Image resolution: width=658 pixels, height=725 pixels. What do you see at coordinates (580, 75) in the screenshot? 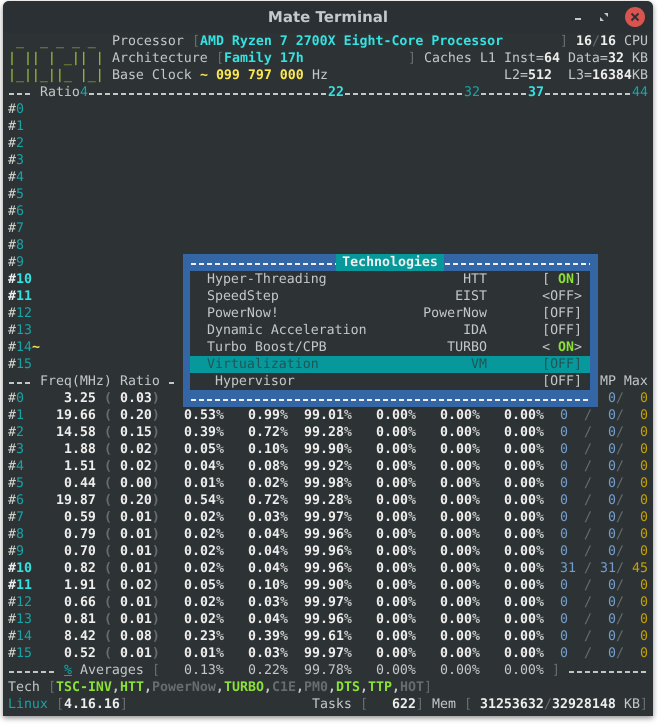
I see `label-text: L3=` at bounding box center [580, 75].